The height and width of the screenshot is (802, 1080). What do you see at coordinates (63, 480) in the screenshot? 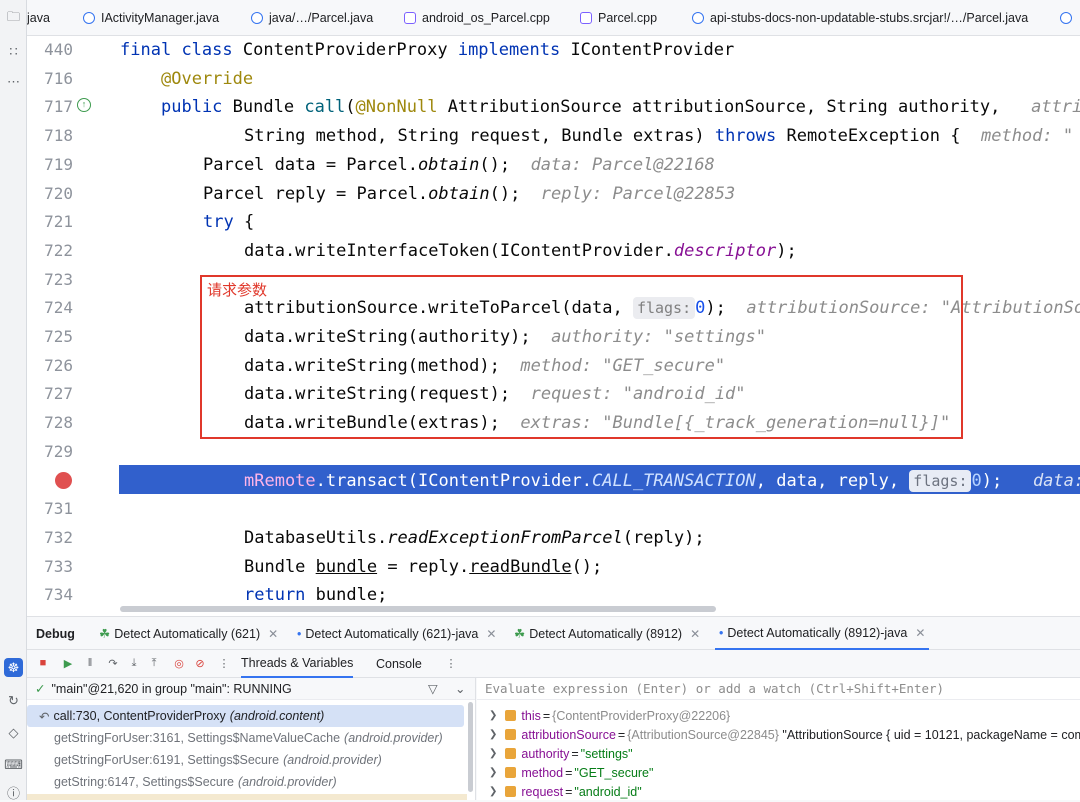
I see `breakpoint-icon` at bounding box center [63, 480].